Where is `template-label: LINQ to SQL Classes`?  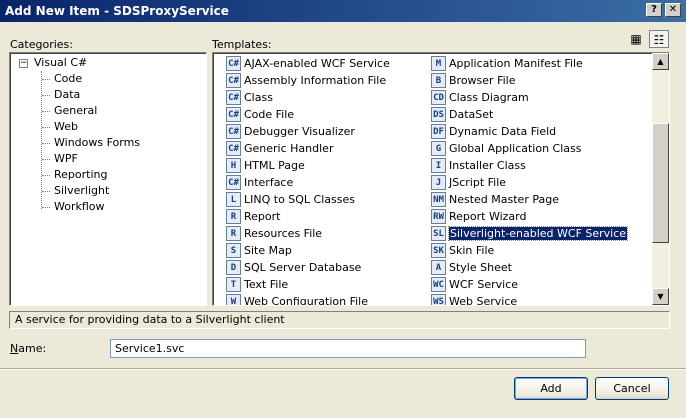
template-label: LINQ to SQL Classes is located at coordinates (299, 199).